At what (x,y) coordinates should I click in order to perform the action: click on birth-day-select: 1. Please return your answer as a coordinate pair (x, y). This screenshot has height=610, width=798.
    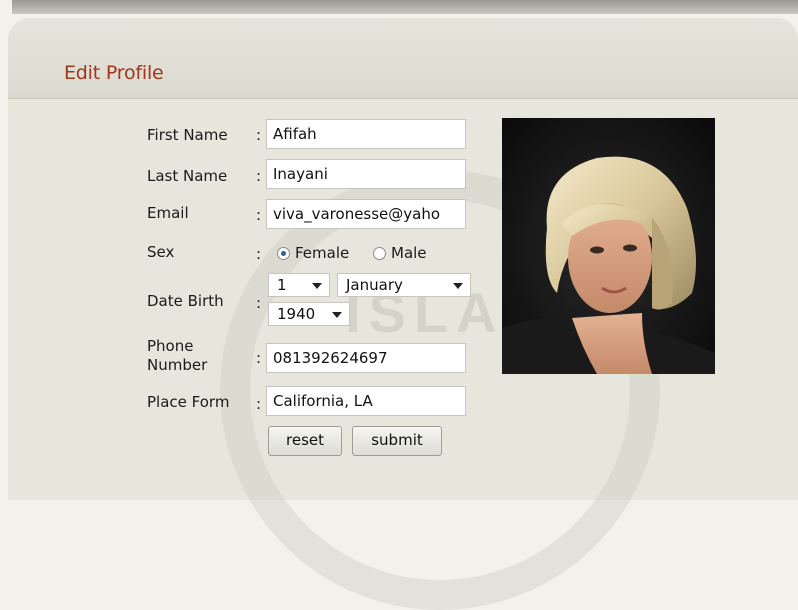
    Looking at the image, I should click on (299, 285).